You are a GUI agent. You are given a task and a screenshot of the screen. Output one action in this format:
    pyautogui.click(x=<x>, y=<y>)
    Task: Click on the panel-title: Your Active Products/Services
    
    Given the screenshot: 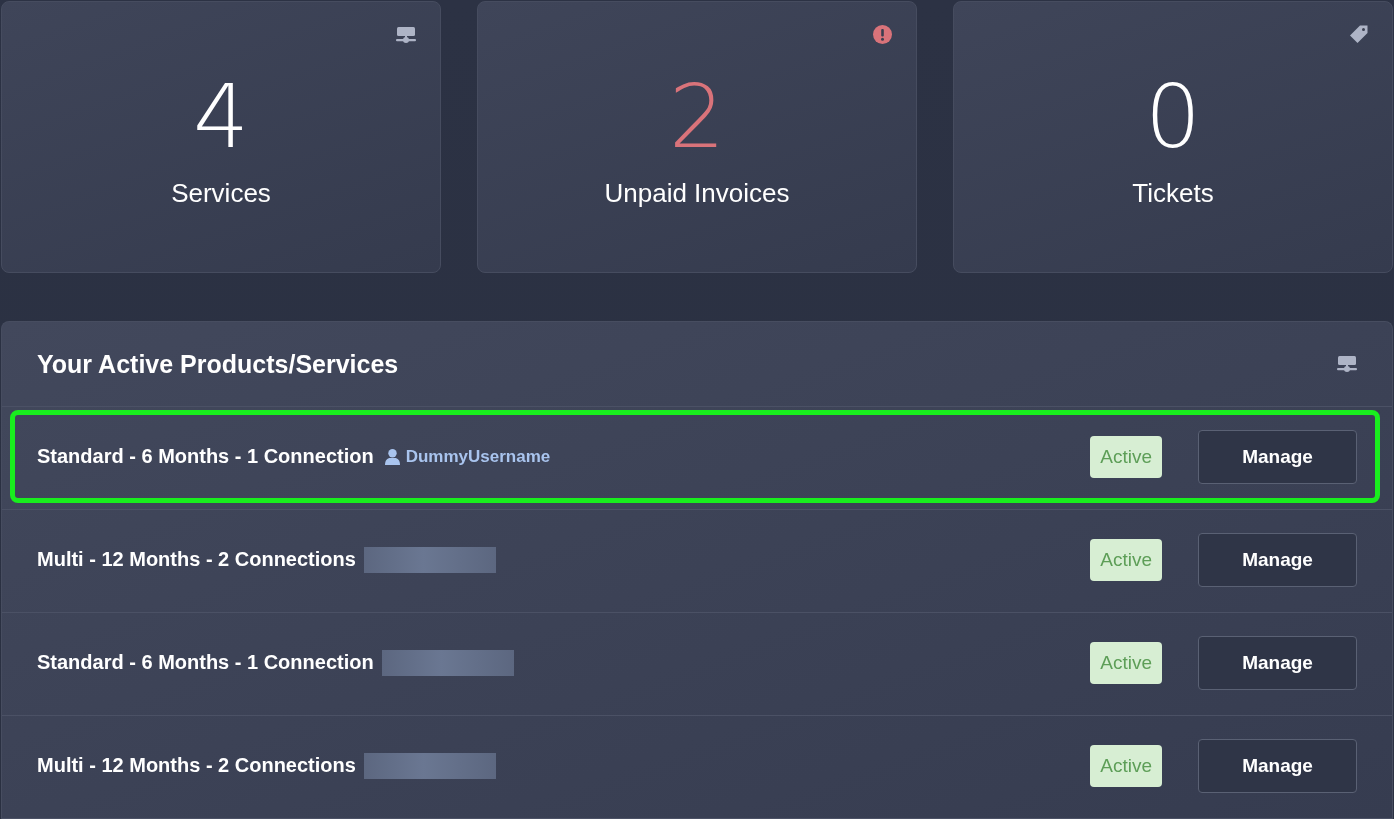 What is the action you would take?
    pyautogui.click(x=218, y=364)
    